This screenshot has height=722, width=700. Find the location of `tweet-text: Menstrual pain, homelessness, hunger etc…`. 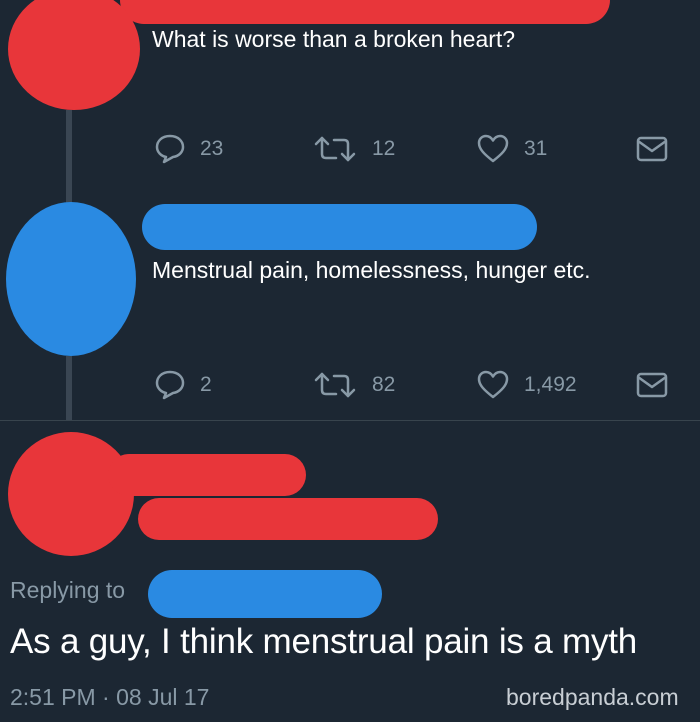

tweet-text: Menstrual pain, homelessness, hunger etc… is located at coordinates (371, 270).